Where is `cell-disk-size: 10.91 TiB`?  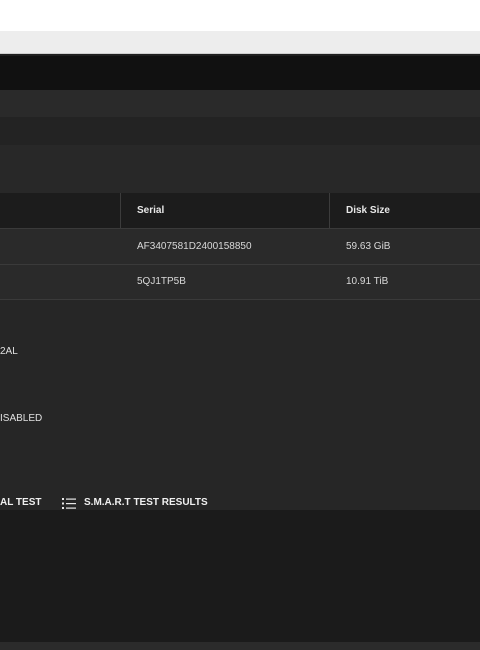 cell-disk-size: 10.91 TiB is located at coordinates (367, 281).